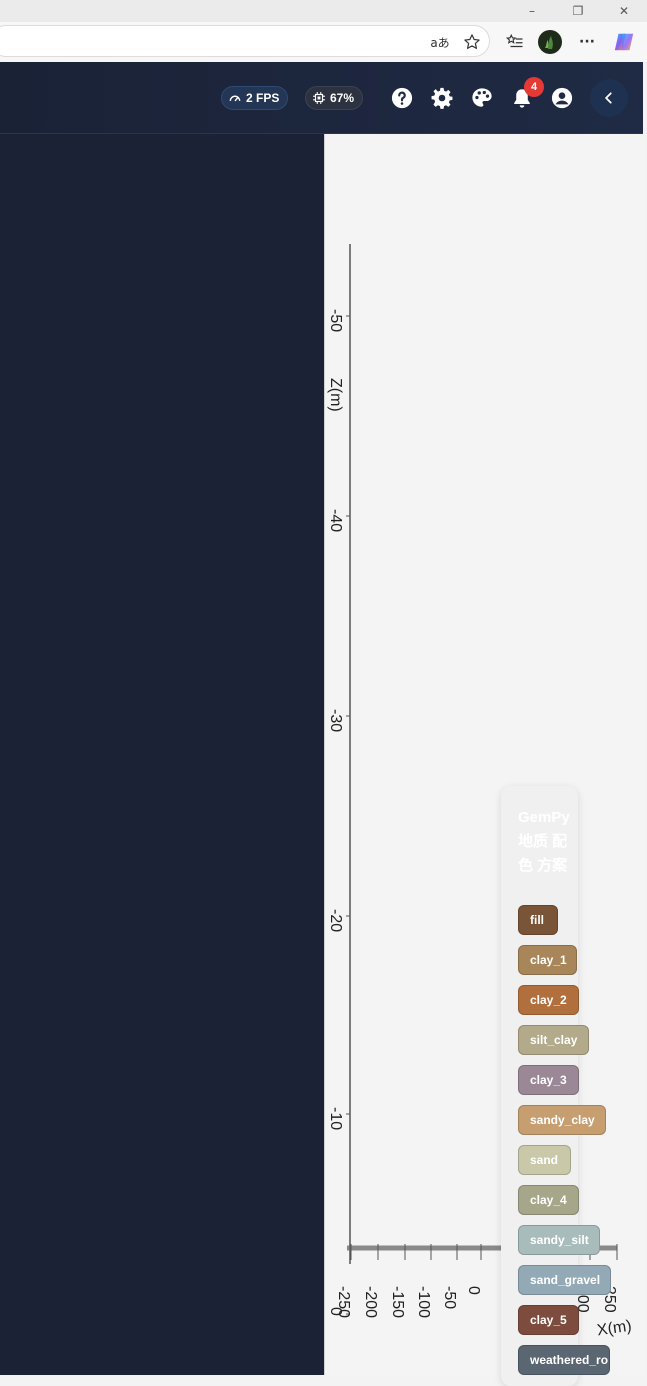 Image resolution: width=647 pixels, height=1386 pixels. Describe the element at coordinates (335, 520) in the screenshot. I see `z-tick-label: -40` at that location.